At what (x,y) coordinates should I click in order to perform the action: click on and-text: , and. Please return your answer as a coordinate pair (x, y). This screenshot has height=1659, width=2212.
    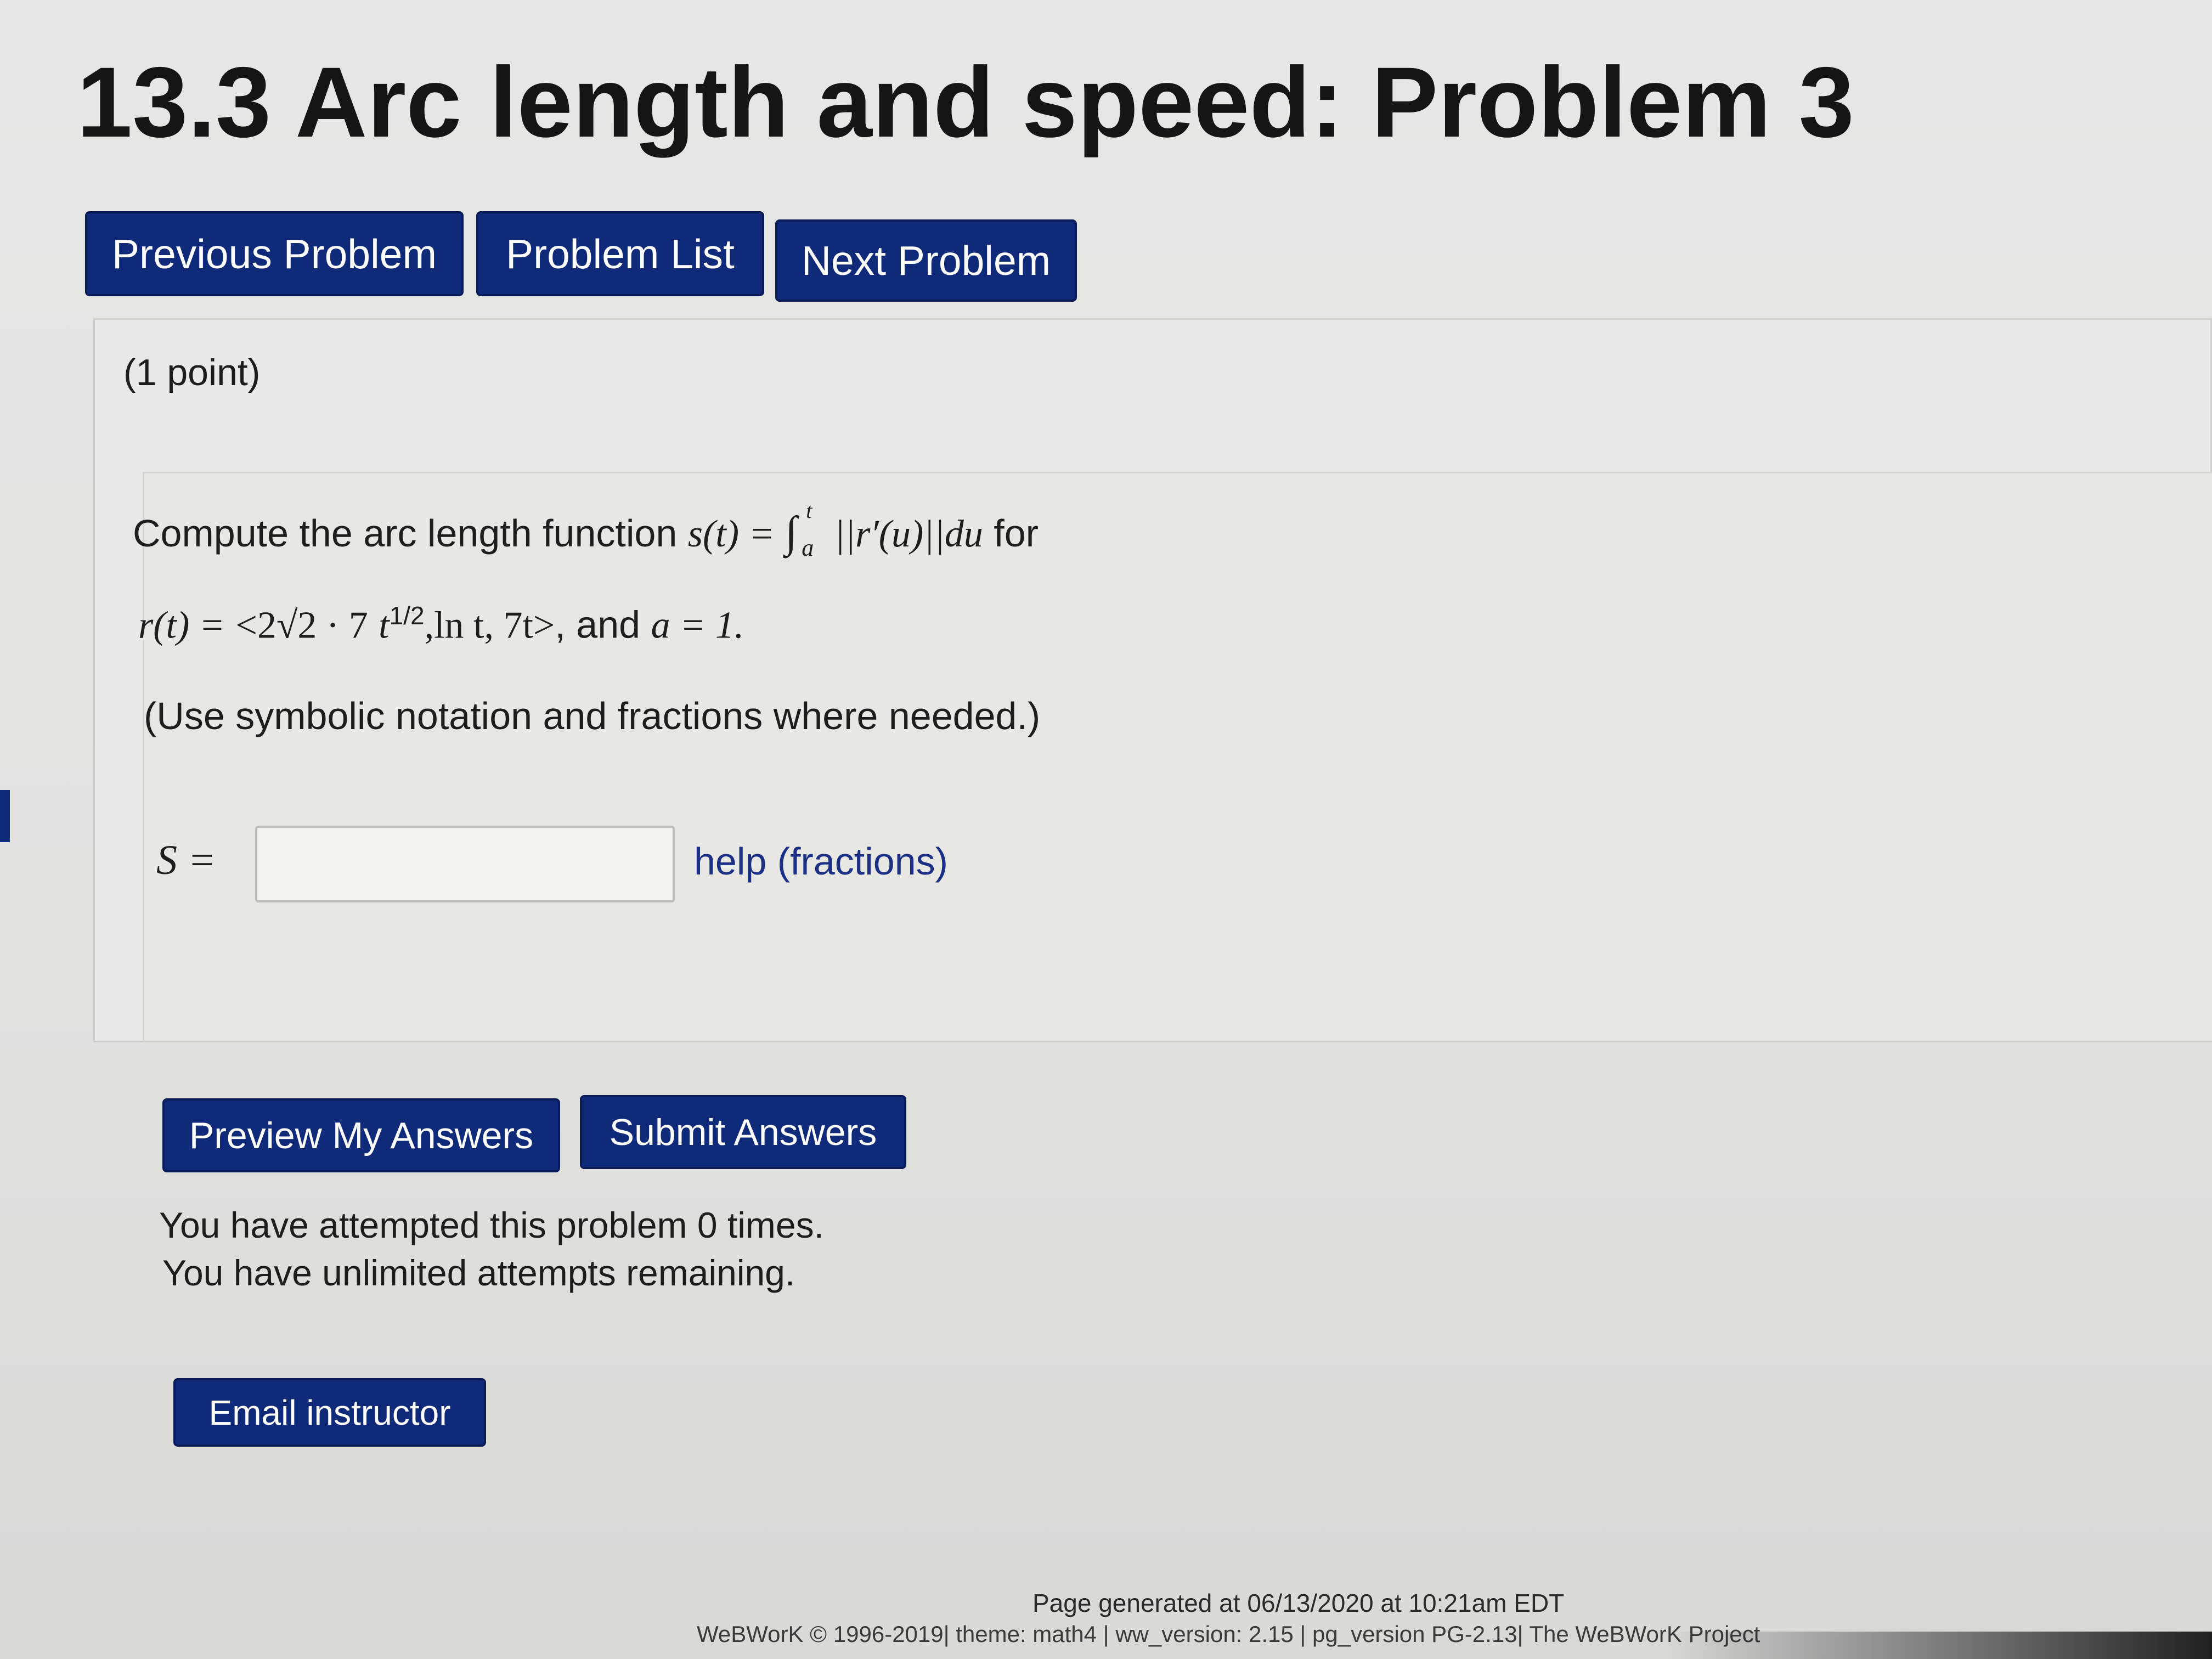
    Looking at the image, I should click on (598, 624).